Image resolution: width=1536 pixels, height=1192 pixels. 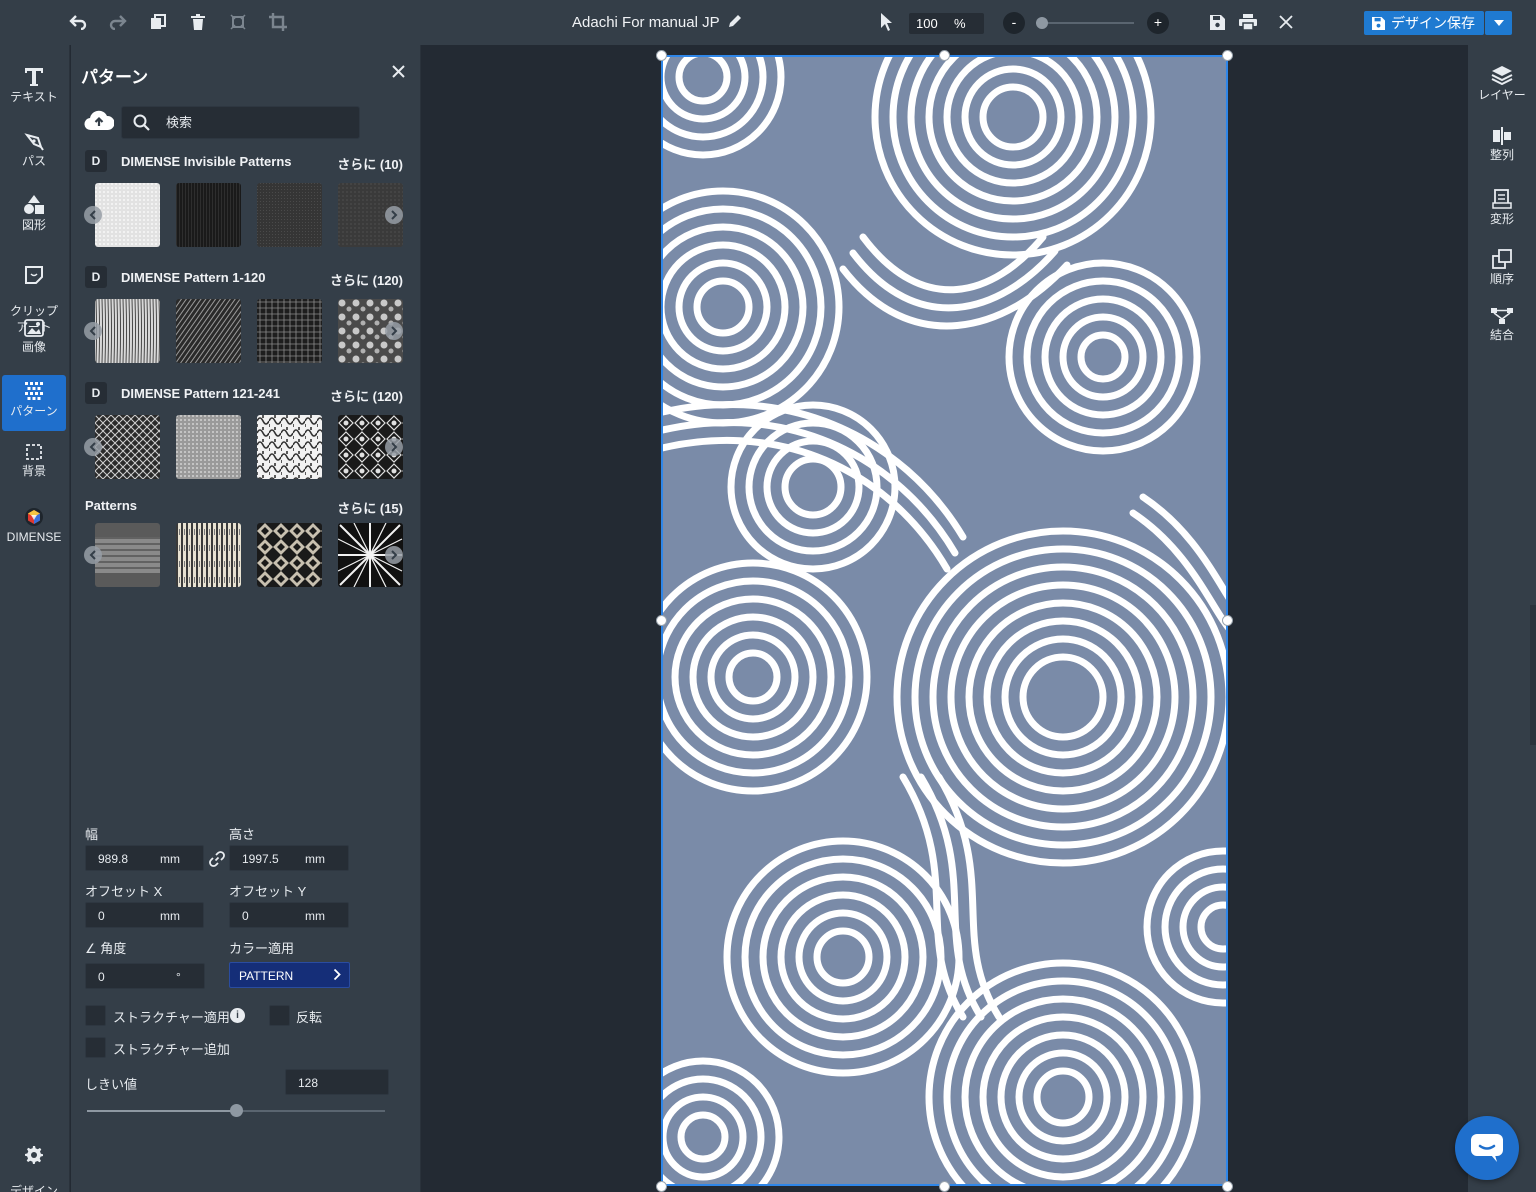 What do you see at coordinates (278, 22) in the screenshot?
I see `crop-icon` at bounding box center [278, 22].